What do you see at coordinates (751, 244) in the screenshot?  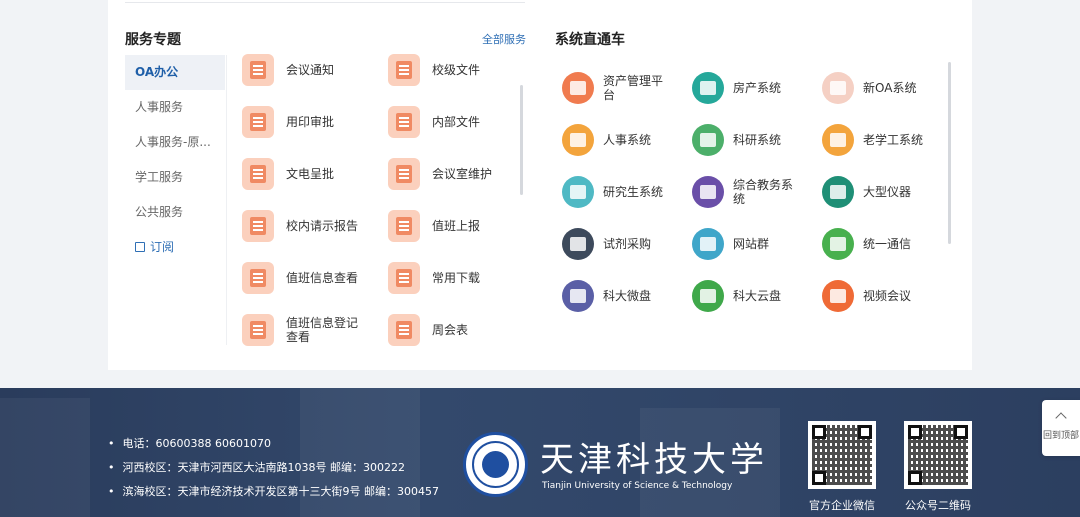 I see `system-label: 网站群` at bounding box center [751, 244].